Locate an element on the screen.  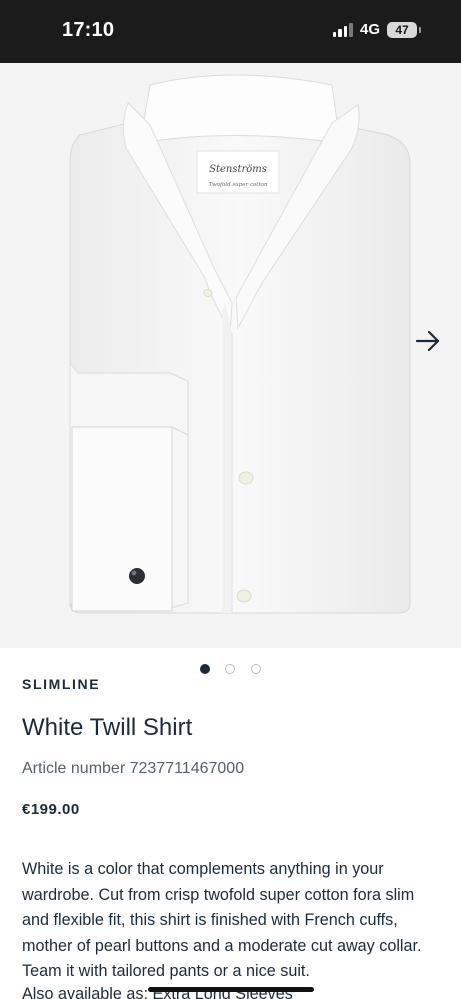
signal-strength-icon is located at coordinates (342, 29).